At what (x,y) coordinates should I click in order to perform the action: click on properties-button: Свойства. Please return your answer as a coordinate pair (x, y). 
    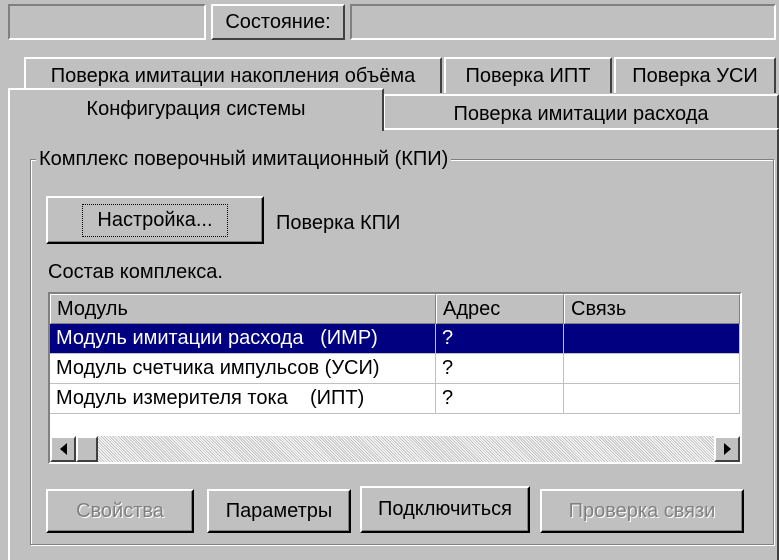
    Looking at the image, I should click on (120, 511).